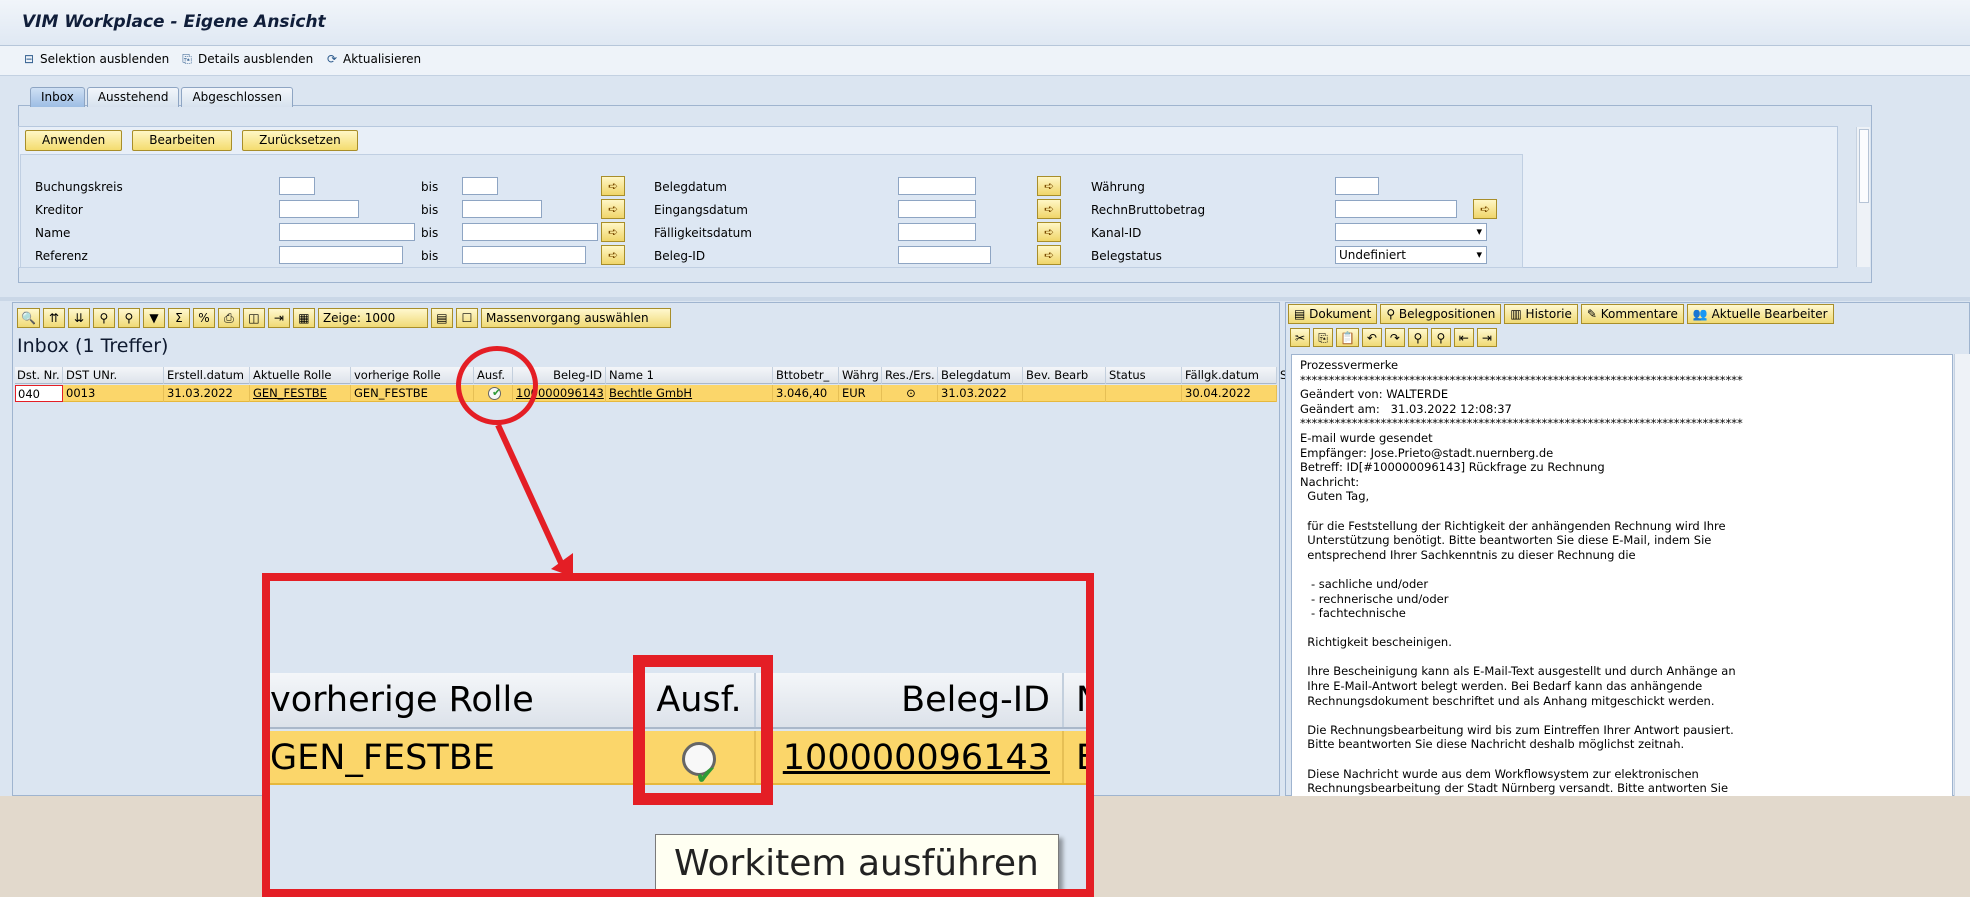  I want to click on print-icon: ⎙, so click(228, 318).